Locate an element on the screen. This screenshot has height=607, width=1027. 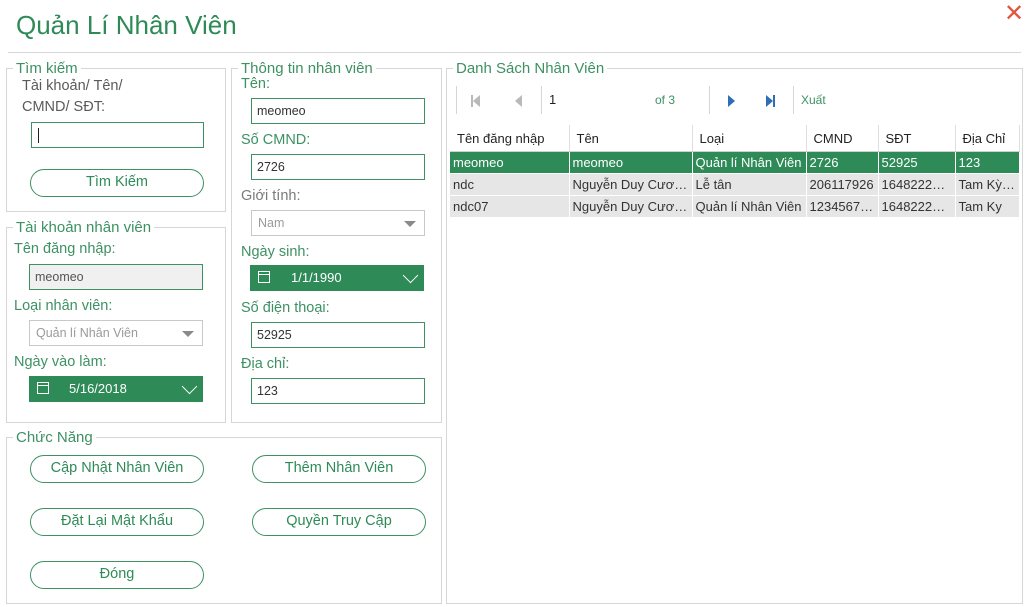
reset-password-button: Đặt Lại Mật Khẩu is located at coordinates (117, 522).